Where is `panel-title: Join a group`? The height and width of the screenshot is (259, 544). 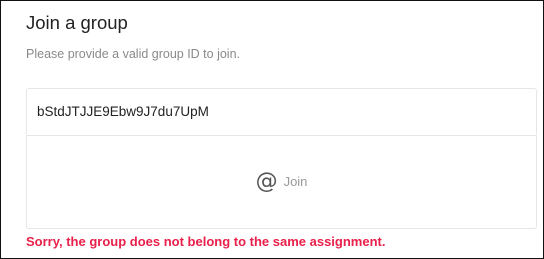 panel-title: Join a group is located at coordinates (77, 22).